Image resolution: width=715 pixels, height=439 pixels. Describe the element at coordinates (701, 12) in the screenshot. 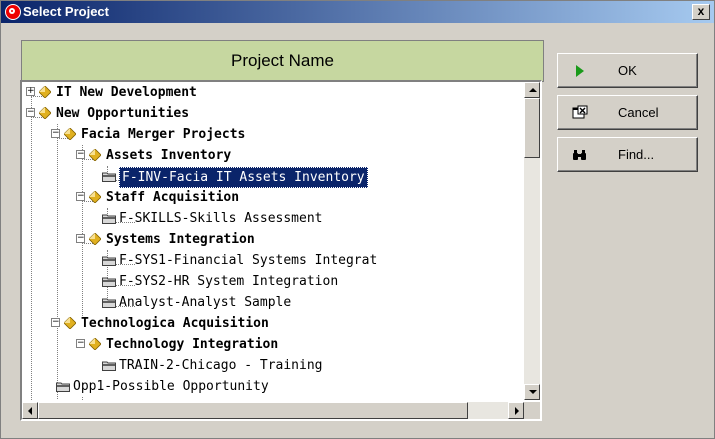

I see `close-button: x` at that location.